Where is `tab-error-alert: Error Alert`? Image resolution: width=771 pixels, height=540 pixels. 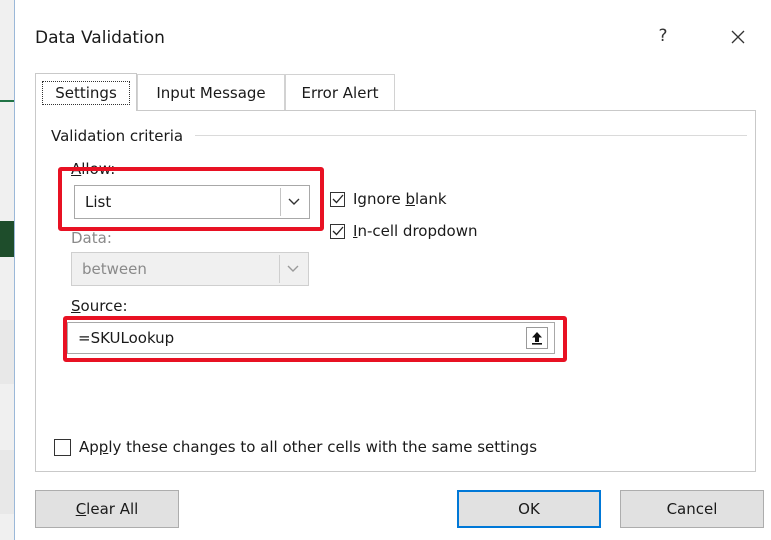 tab-error-alert: Error Alert is located at coordinates (340, 92).